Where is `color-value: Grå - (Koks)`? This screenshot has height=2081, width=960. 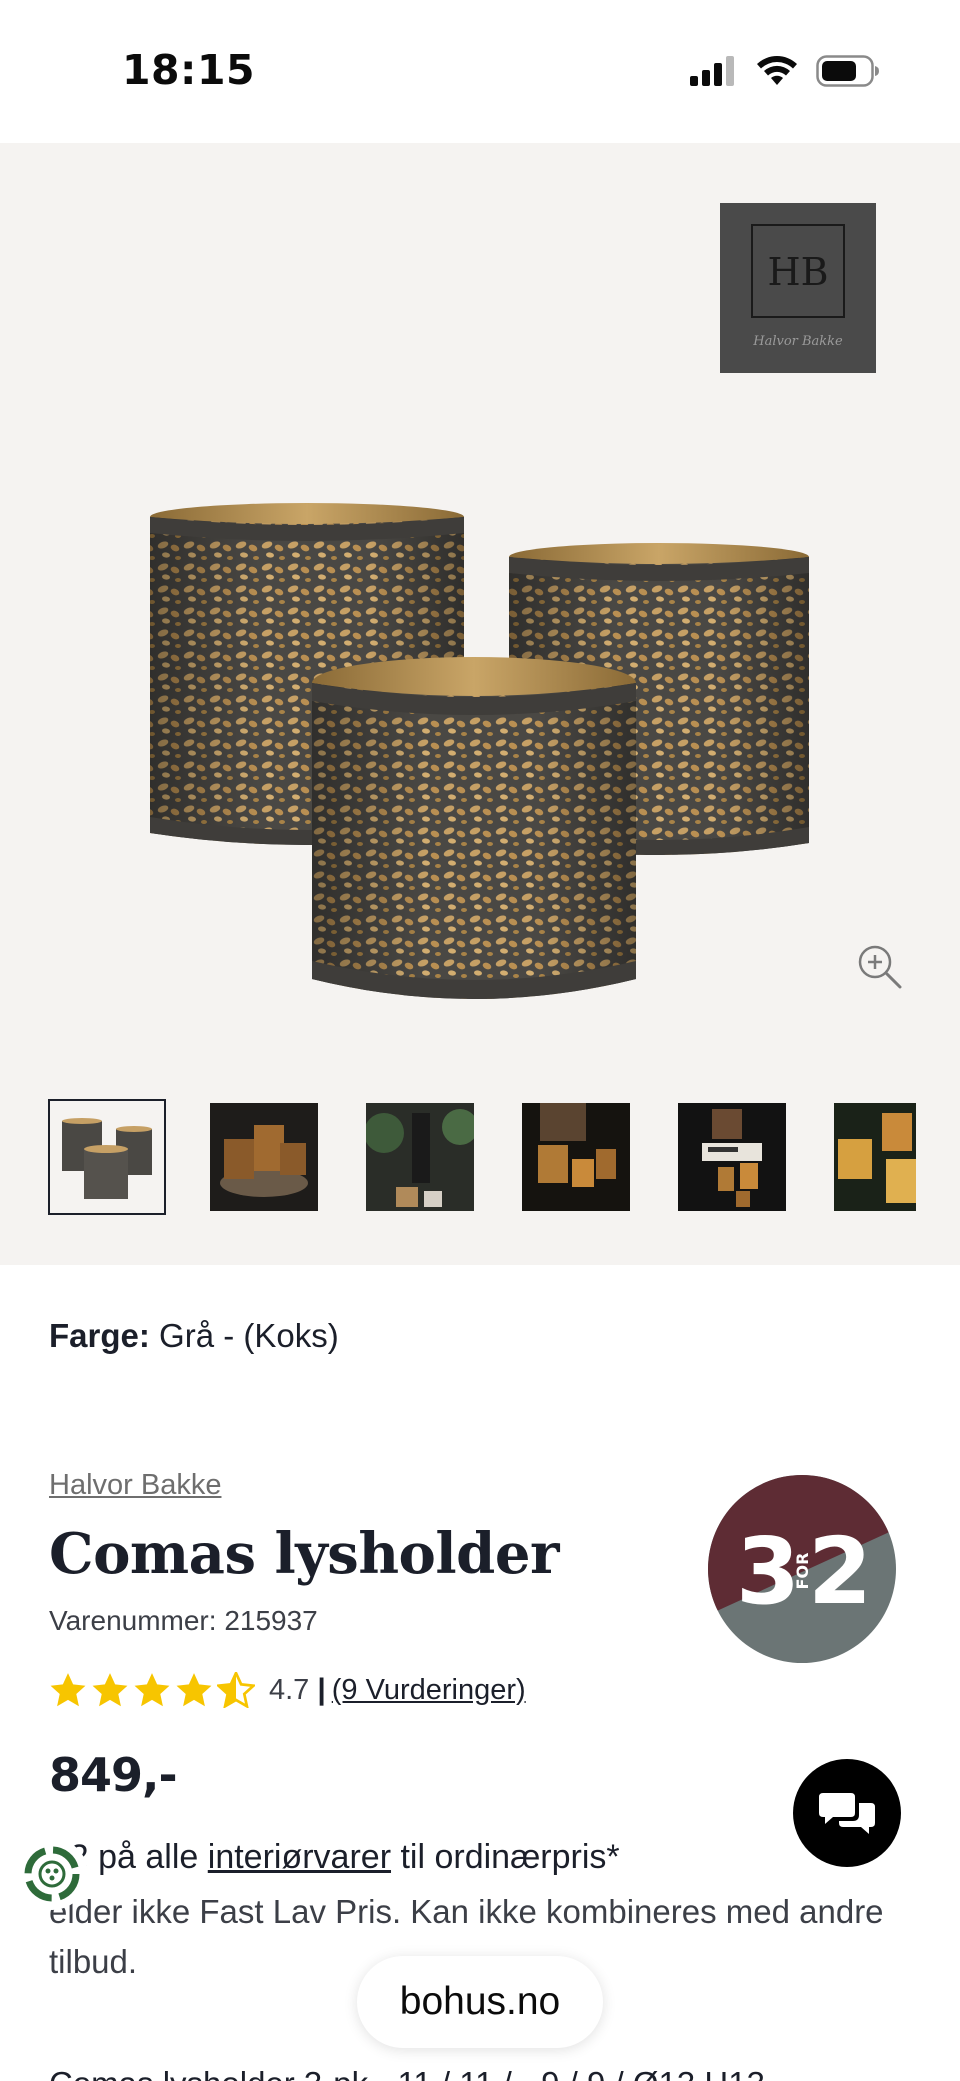
color-value: Grå - (Koks) is located at coordinates (249, 1335).